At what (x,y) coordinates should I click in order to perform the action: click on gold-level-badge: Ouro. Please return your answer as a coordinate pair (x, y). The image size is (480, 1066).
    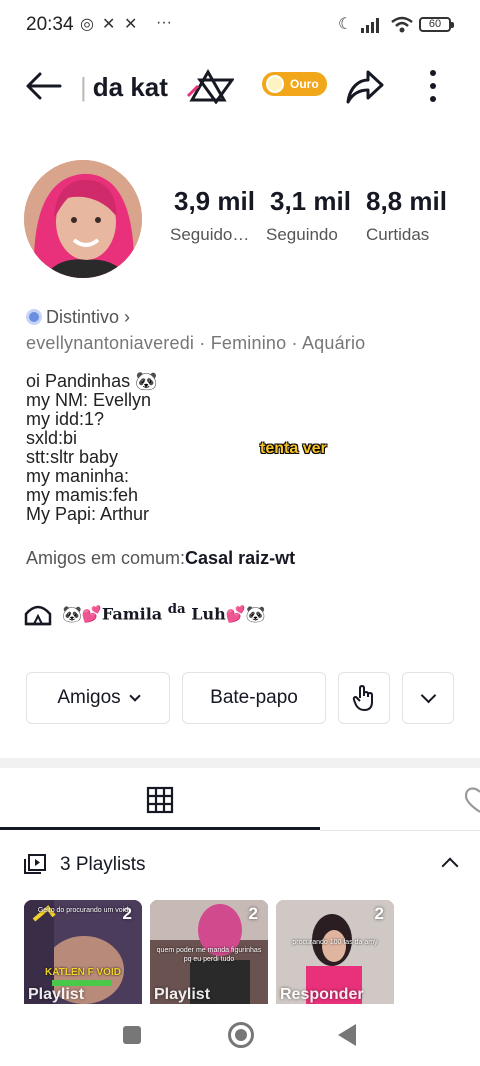
    Looking at the image, I should click on (294, 84).